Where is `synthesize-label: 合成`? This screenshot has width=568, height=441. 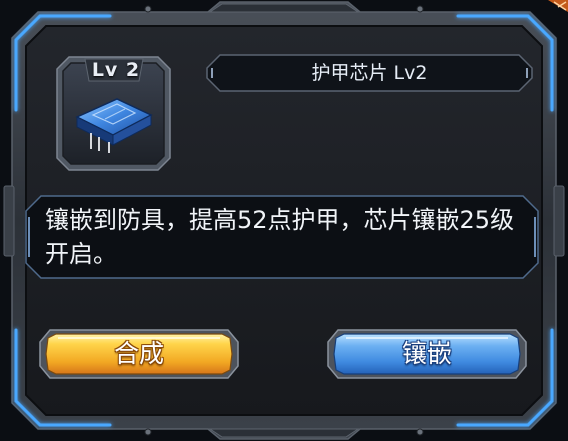
synthesize-label: 合成 is located at coordinates (138, 353).